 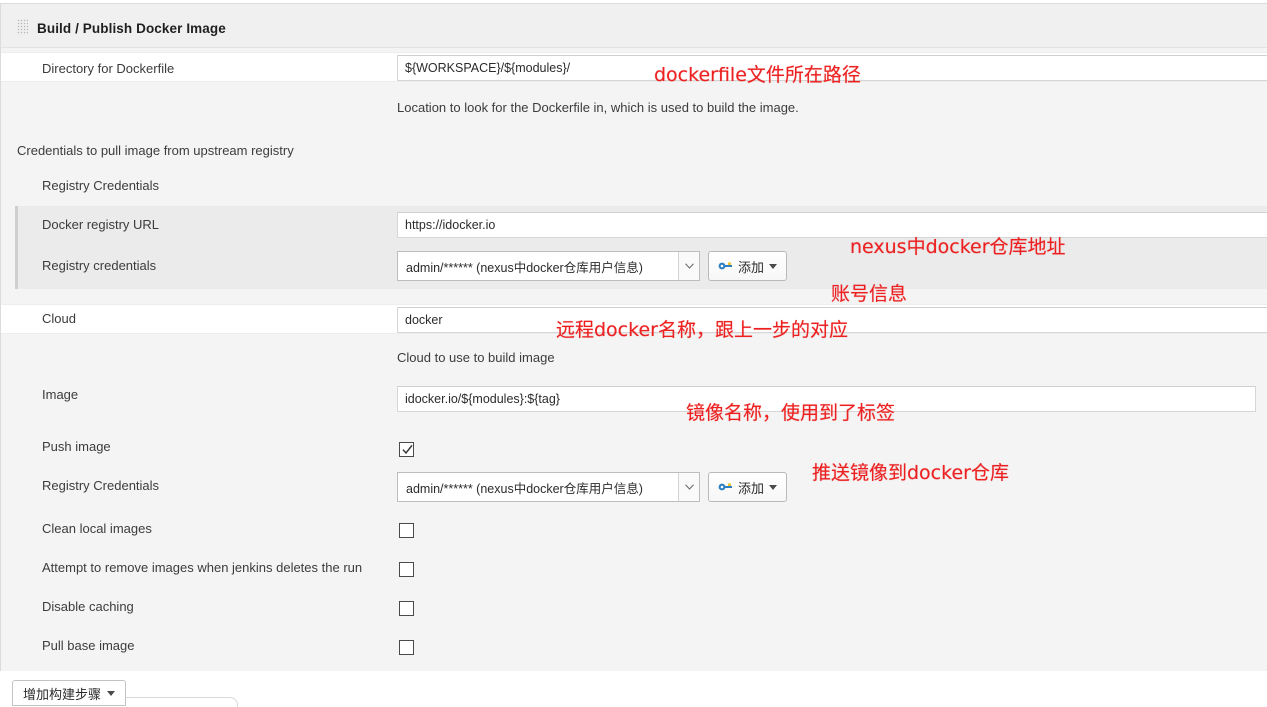 What do you see at coordinates (99, 265) in the screenshot?
I see `registry-credentials-label: Registry credentials` at bounding box center [99, 265].